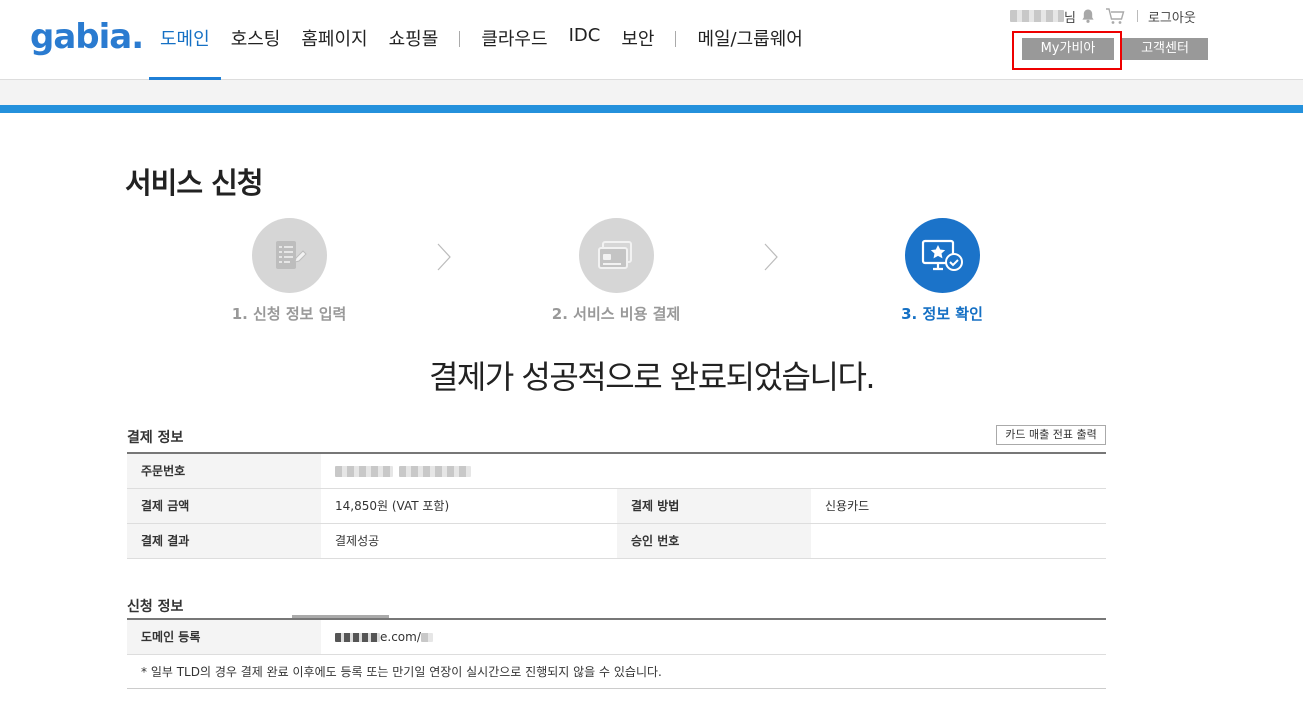  What do you see at coordinates (155, 607) in the screenshot?
I see `application-info-title: 신청 정보` at bounding box center [155, 607].